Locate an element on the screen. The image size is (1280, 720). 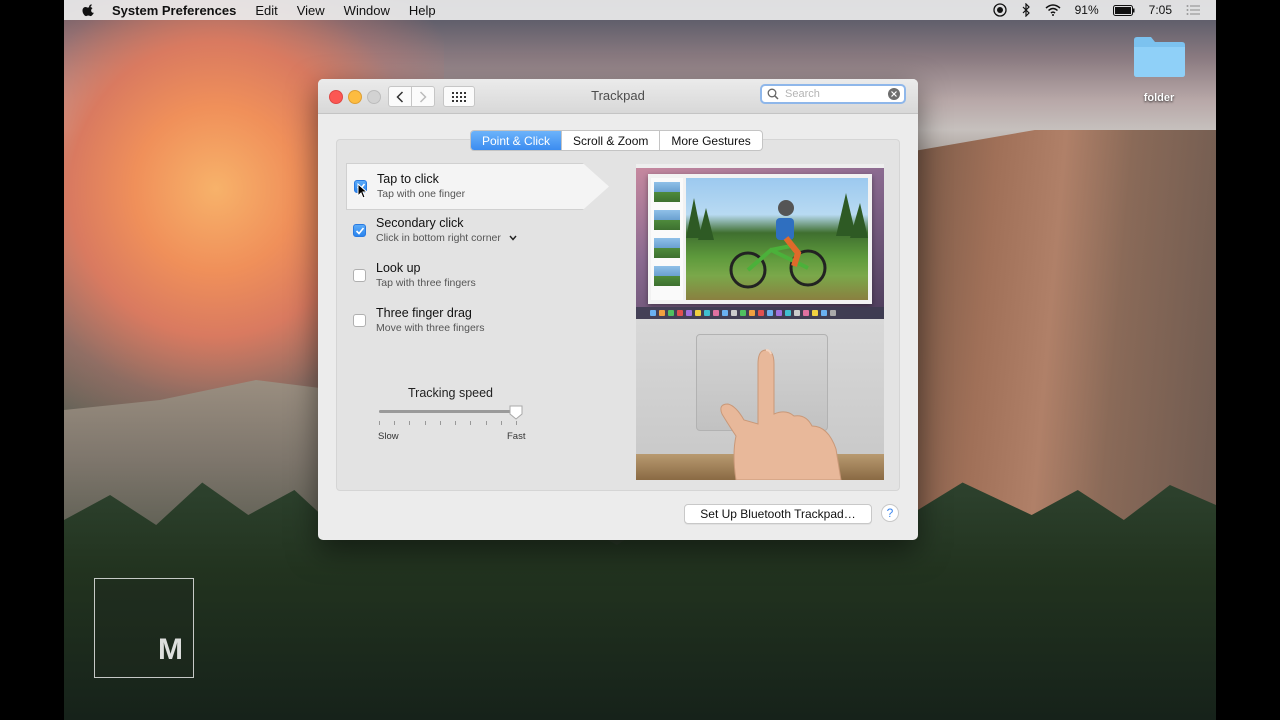
search-icon is located at coordinates (773, 94).